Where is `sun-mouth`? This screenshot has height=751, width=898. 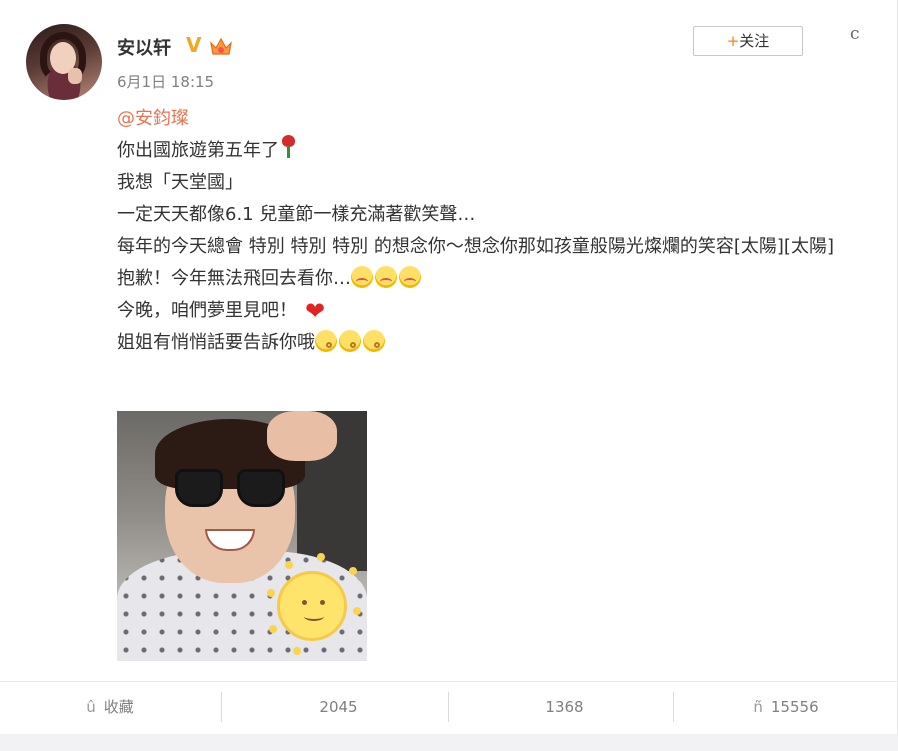
sun-mouth is located at coordinates (314, 616).